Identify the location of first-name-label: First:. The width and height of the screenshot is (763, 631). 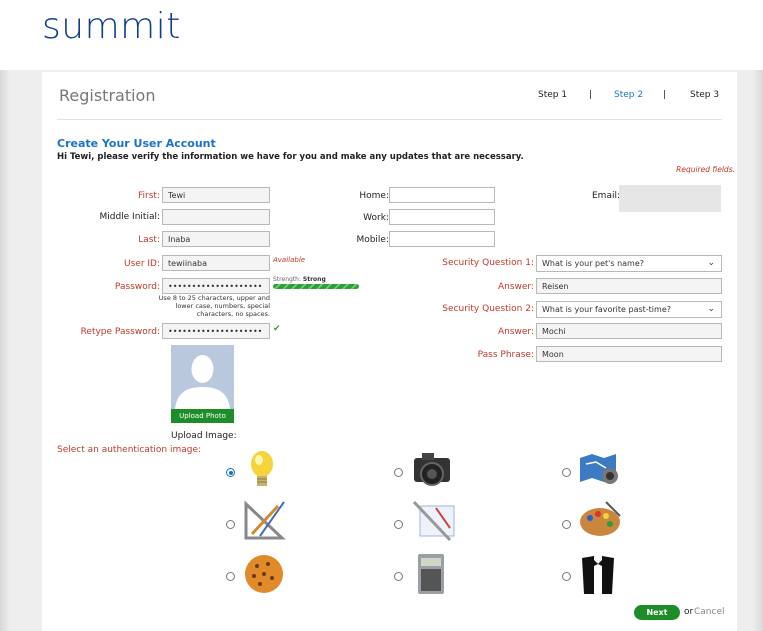
(149, 196).